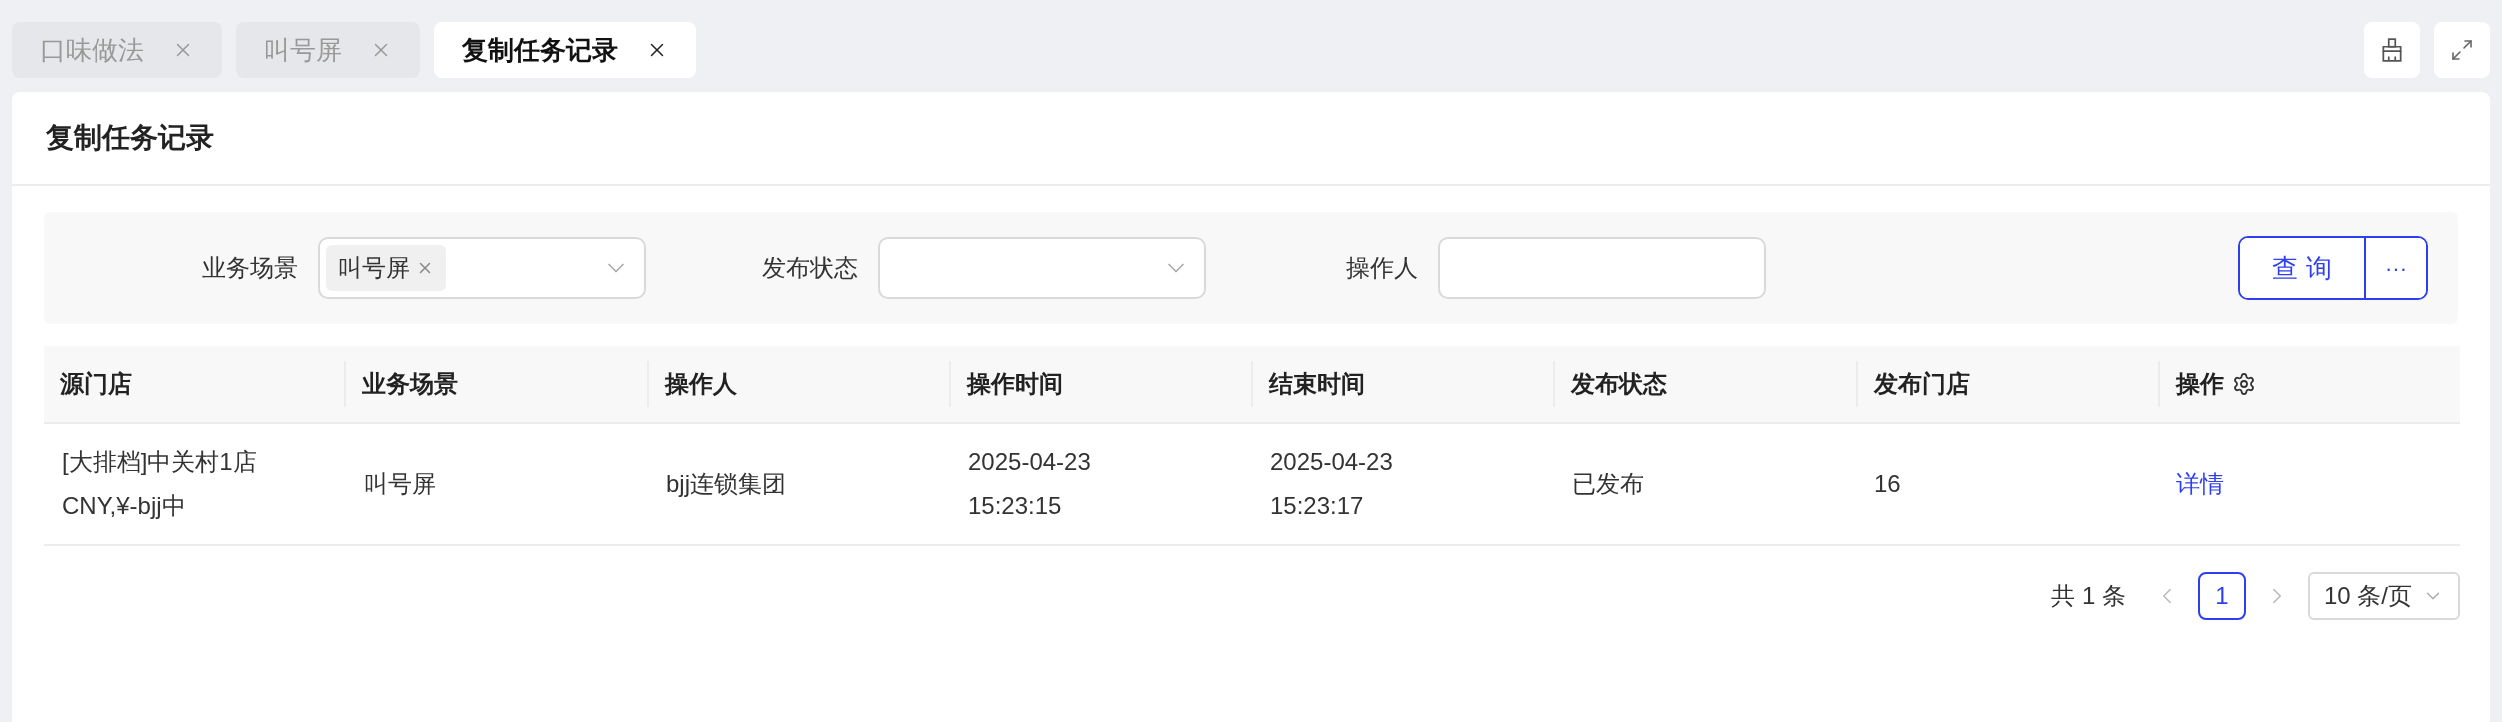 This screenshot has height=722, width=2502. Describe the element at coordinates (2243, 384) in the screenshot. I see `settings-icon` at that location.